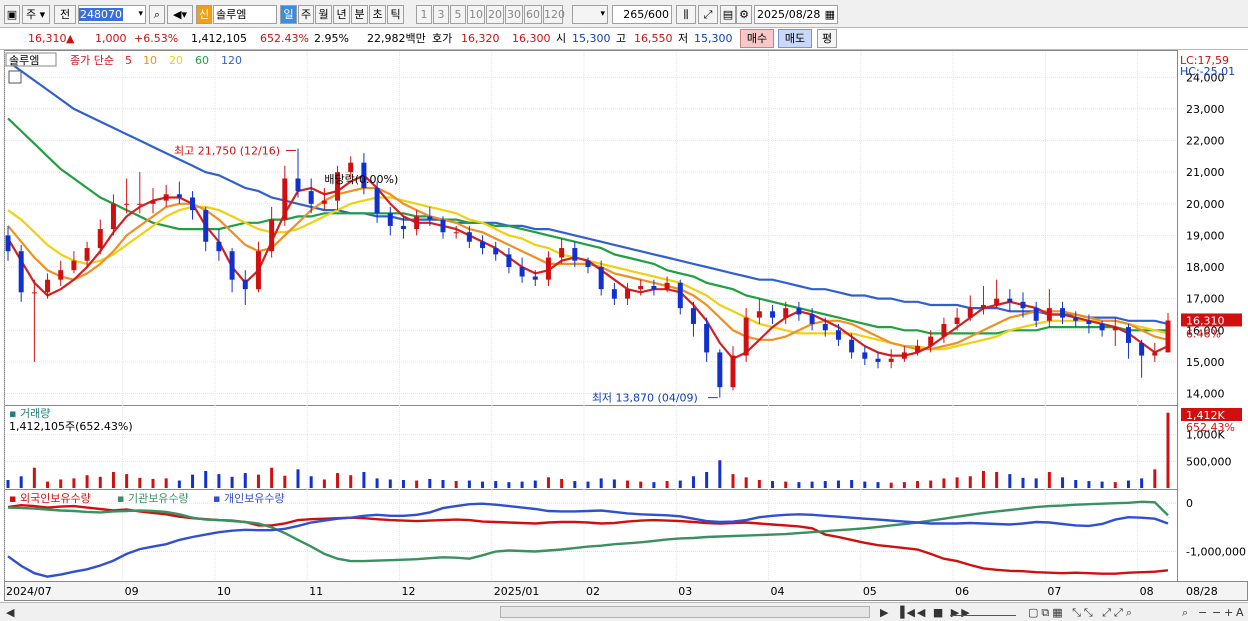 Image resolution: width=1248 pixels, height=621 pixels. Describe the element at coordinates (424, 14) in the screenshot. I see `count-tab-0: 1` at that location.